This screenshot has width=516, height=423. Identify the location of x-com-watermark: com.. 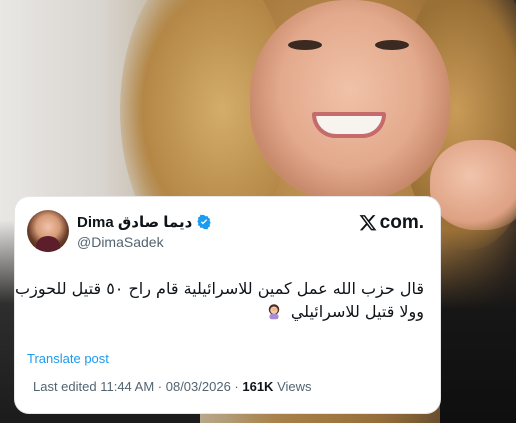
(391, 223).